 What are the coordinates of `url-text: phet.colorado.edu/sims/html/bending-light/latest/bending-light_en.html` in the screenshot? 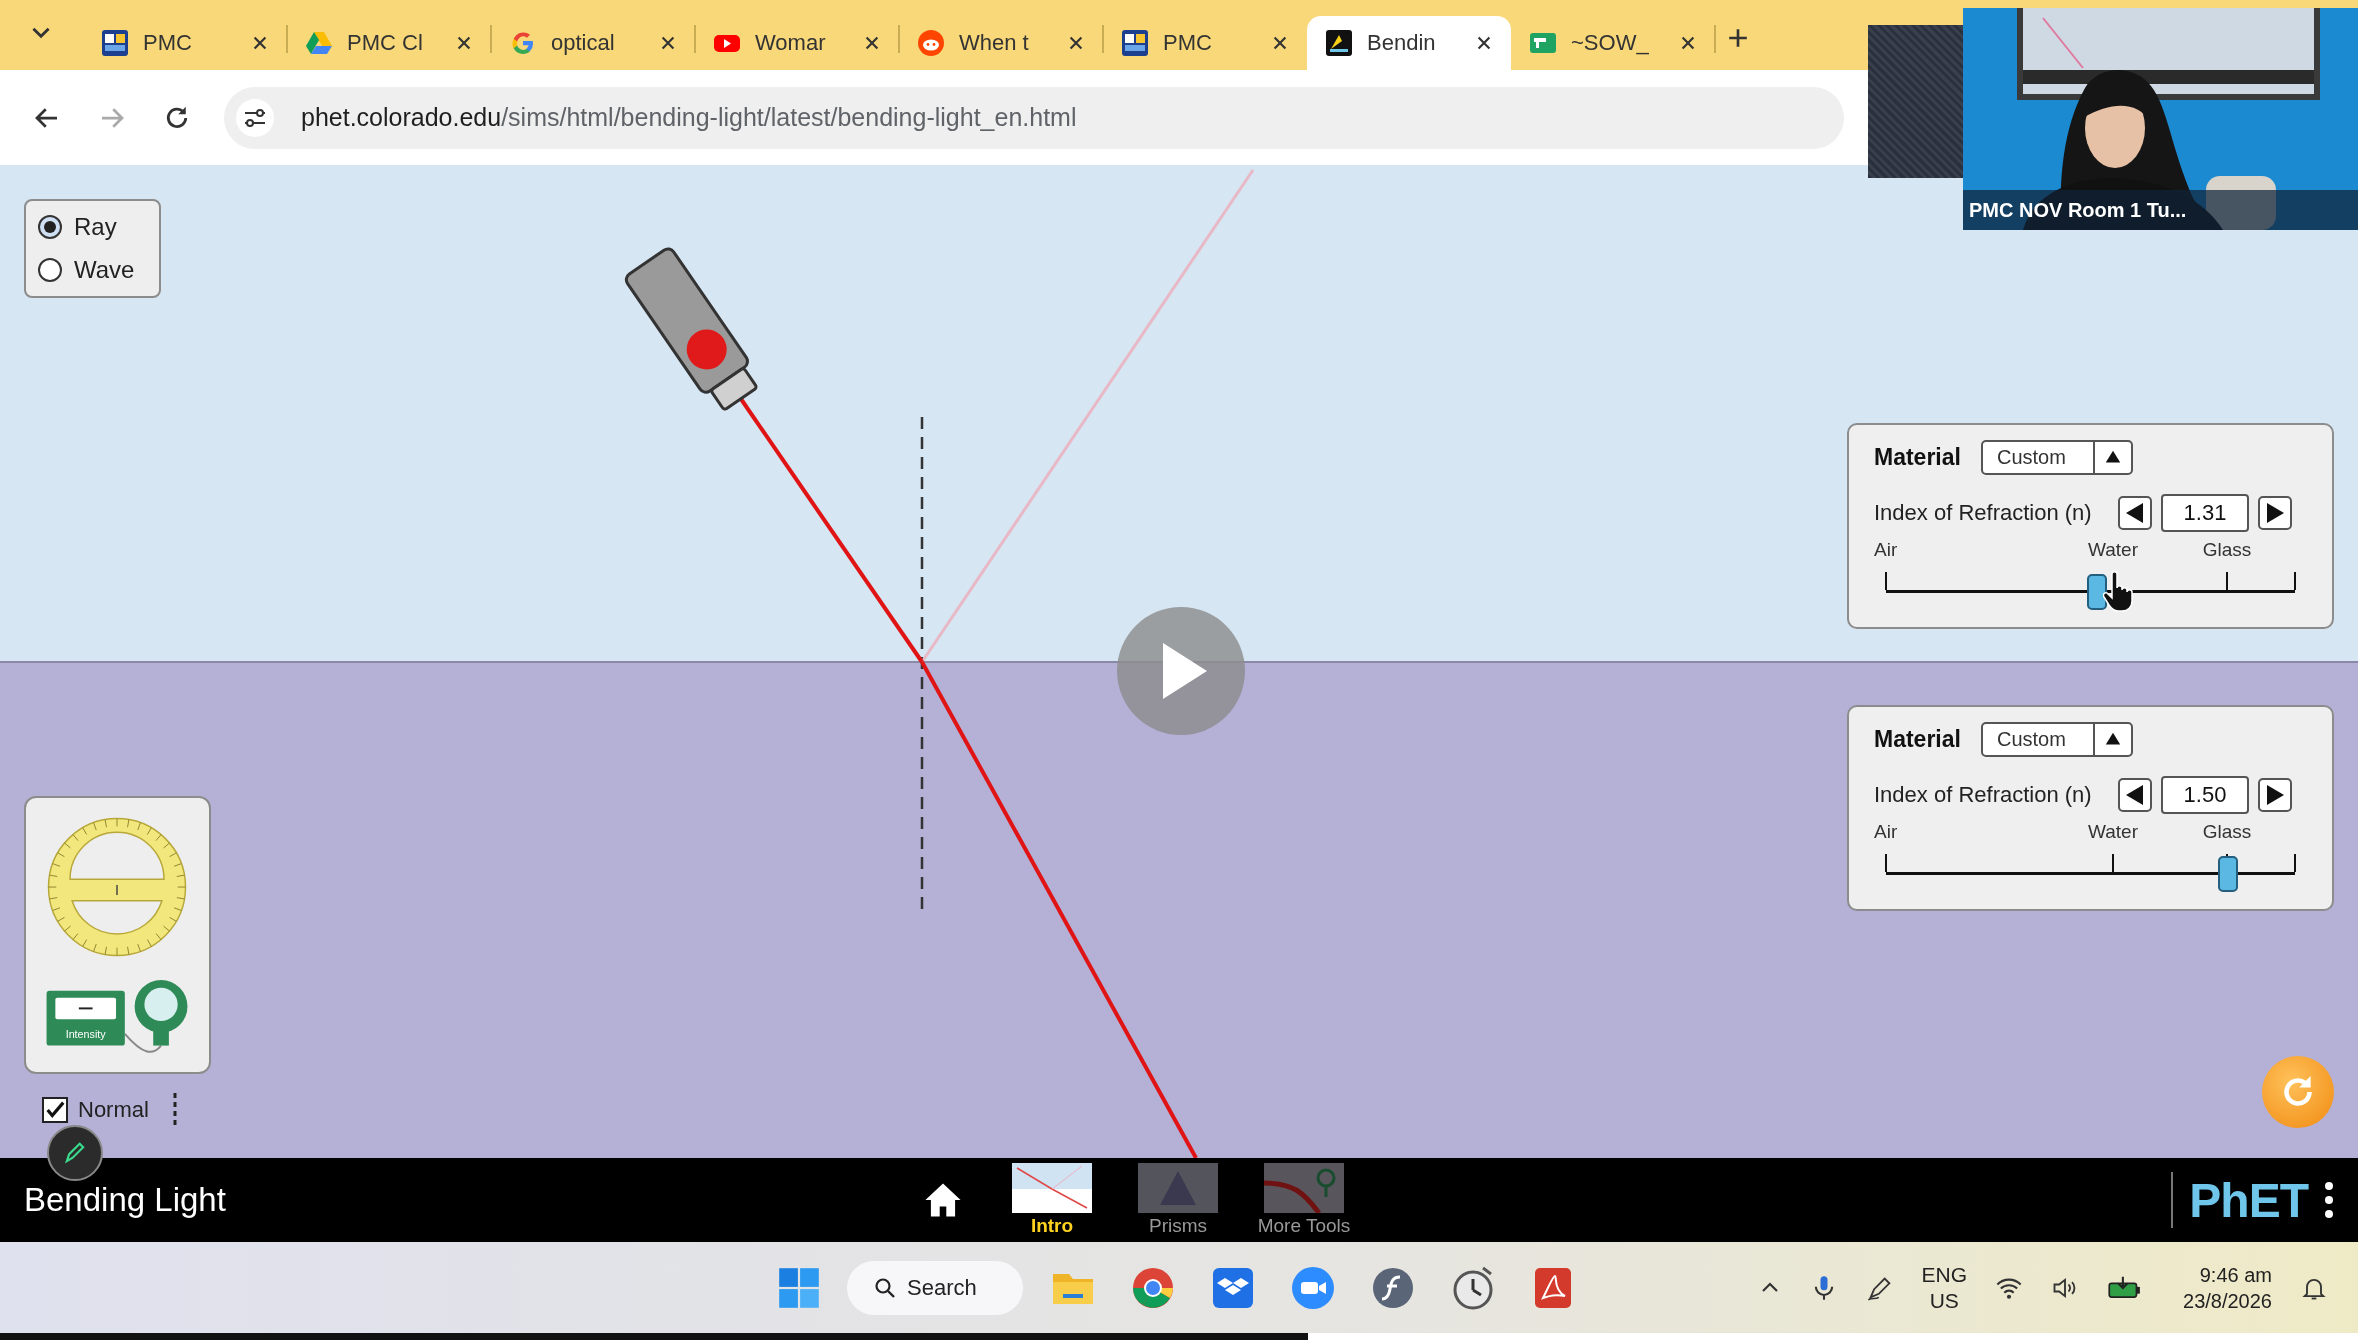 It's located at (689, 117).